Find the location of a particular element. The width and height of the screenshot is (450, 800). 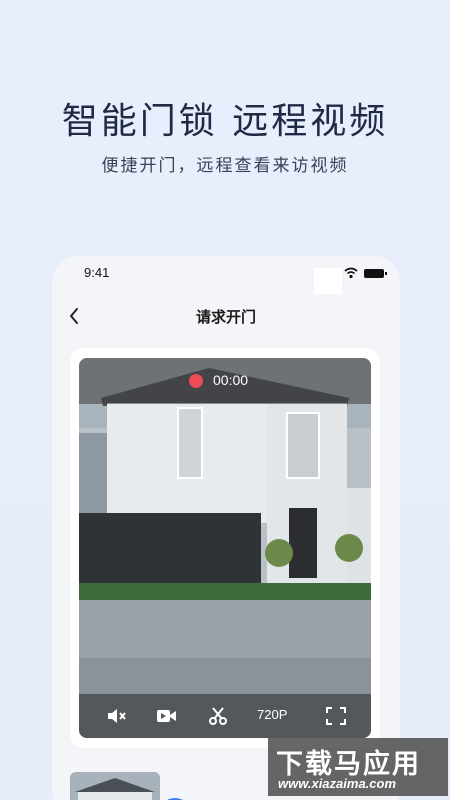

watermark-logo: 下载马应用 www.xiazaima.com is located at coordinates (358, 767).